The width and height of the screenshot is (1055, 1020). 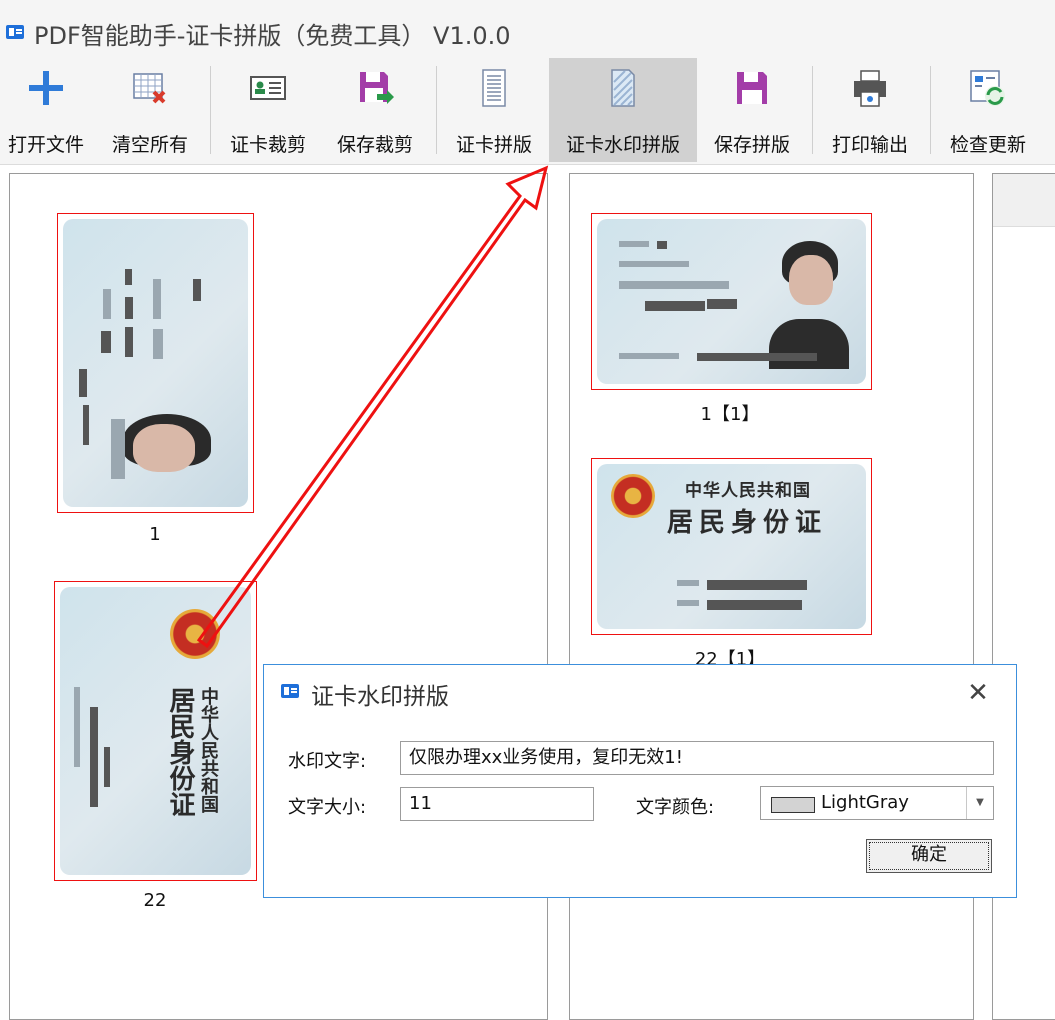 What do you see at coordinates (730, 414) in the screenshot?
I see `card-caption: 1【1】` at bounding box center [730, 414].